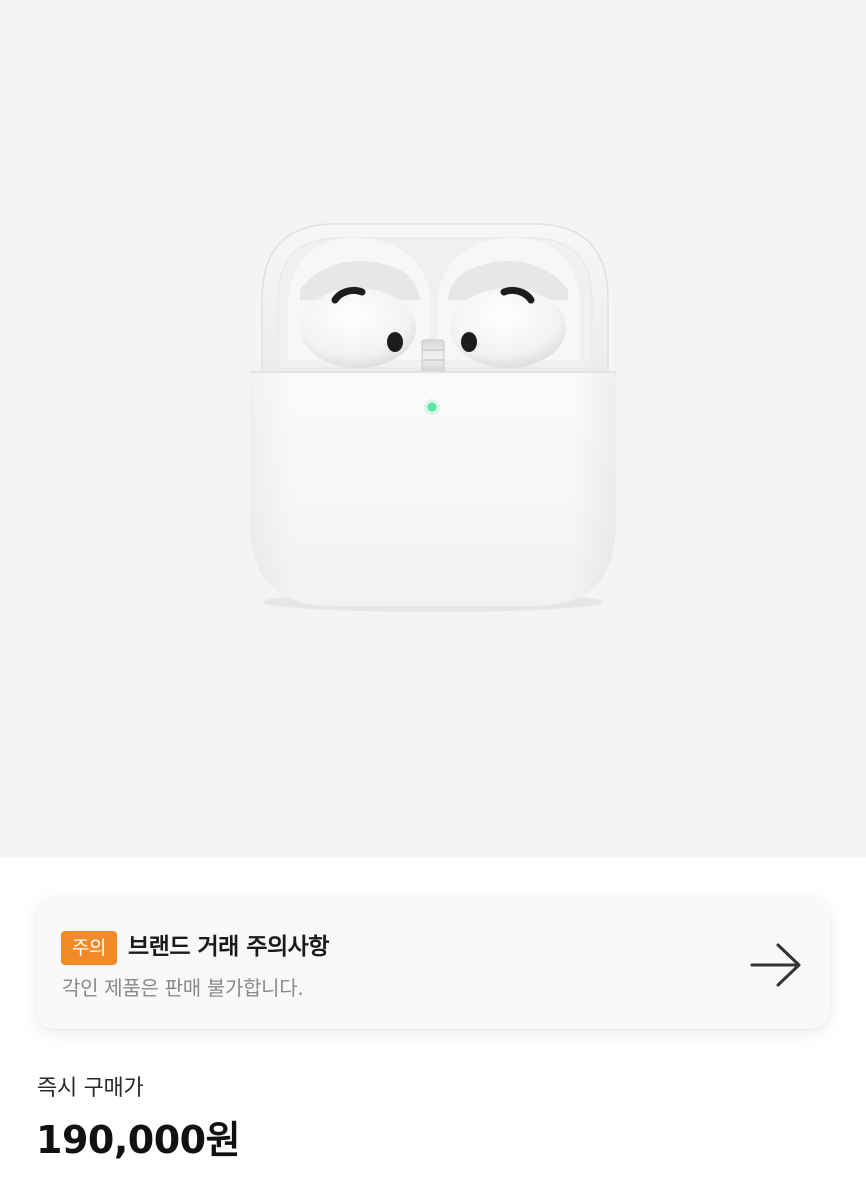 The width and height of the screenshot is (866, 1200). Describe the element at coordinates (433, 417) in the screenshot. I see `airpods-case-image` at that location.